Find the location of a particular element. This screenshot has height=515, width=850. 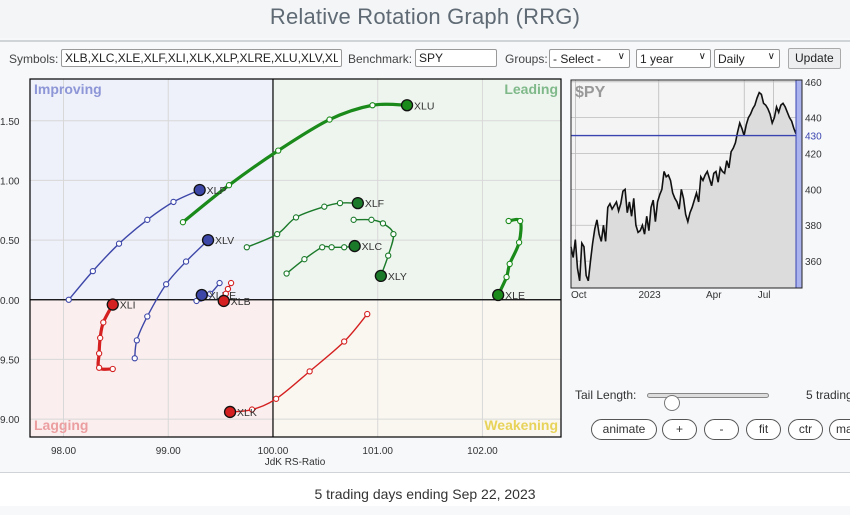

benchmark-window-highlight is located at coordinates (799, 184).